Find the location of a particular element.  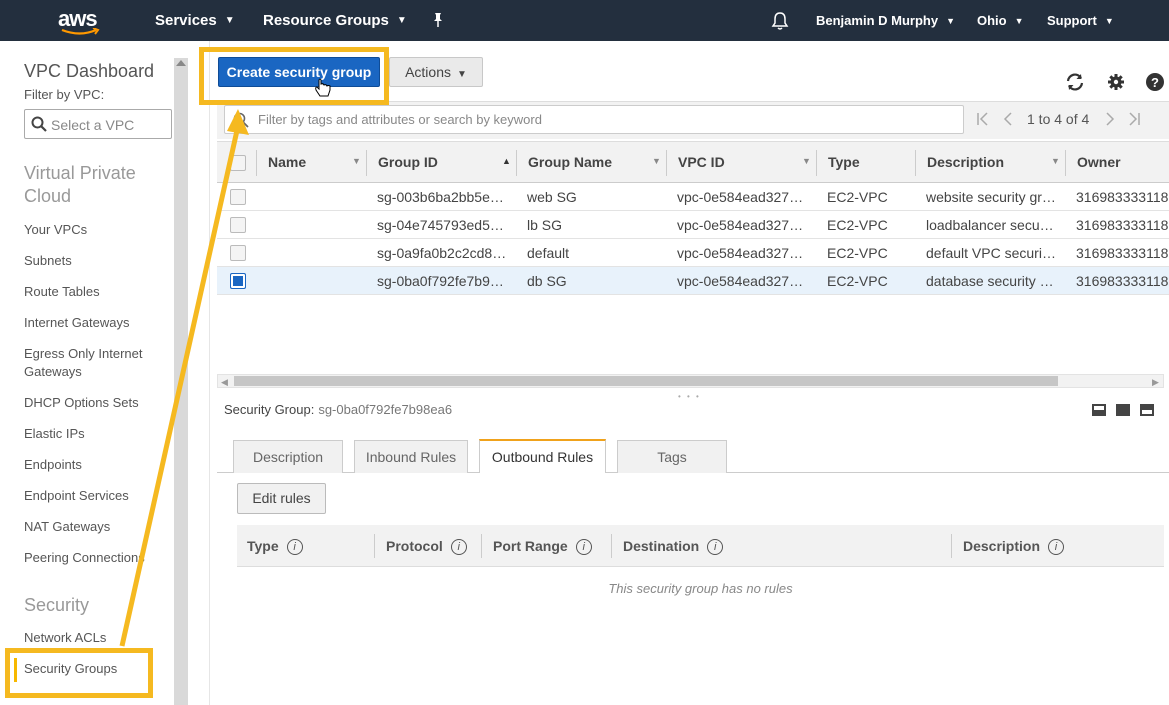

prev-page-icon is located at coordinates (1008, 119).